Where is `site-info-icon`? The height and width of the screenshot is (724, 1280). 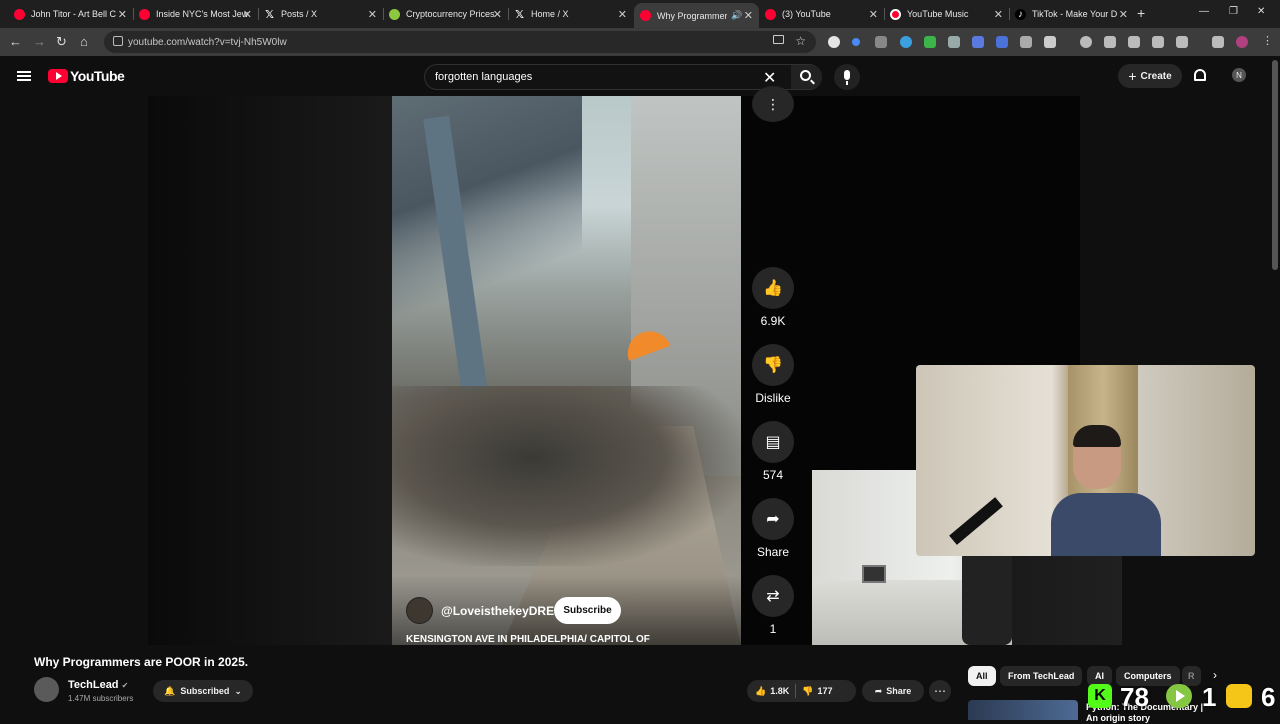 site-info-icon is located at coordinates (118, 41).